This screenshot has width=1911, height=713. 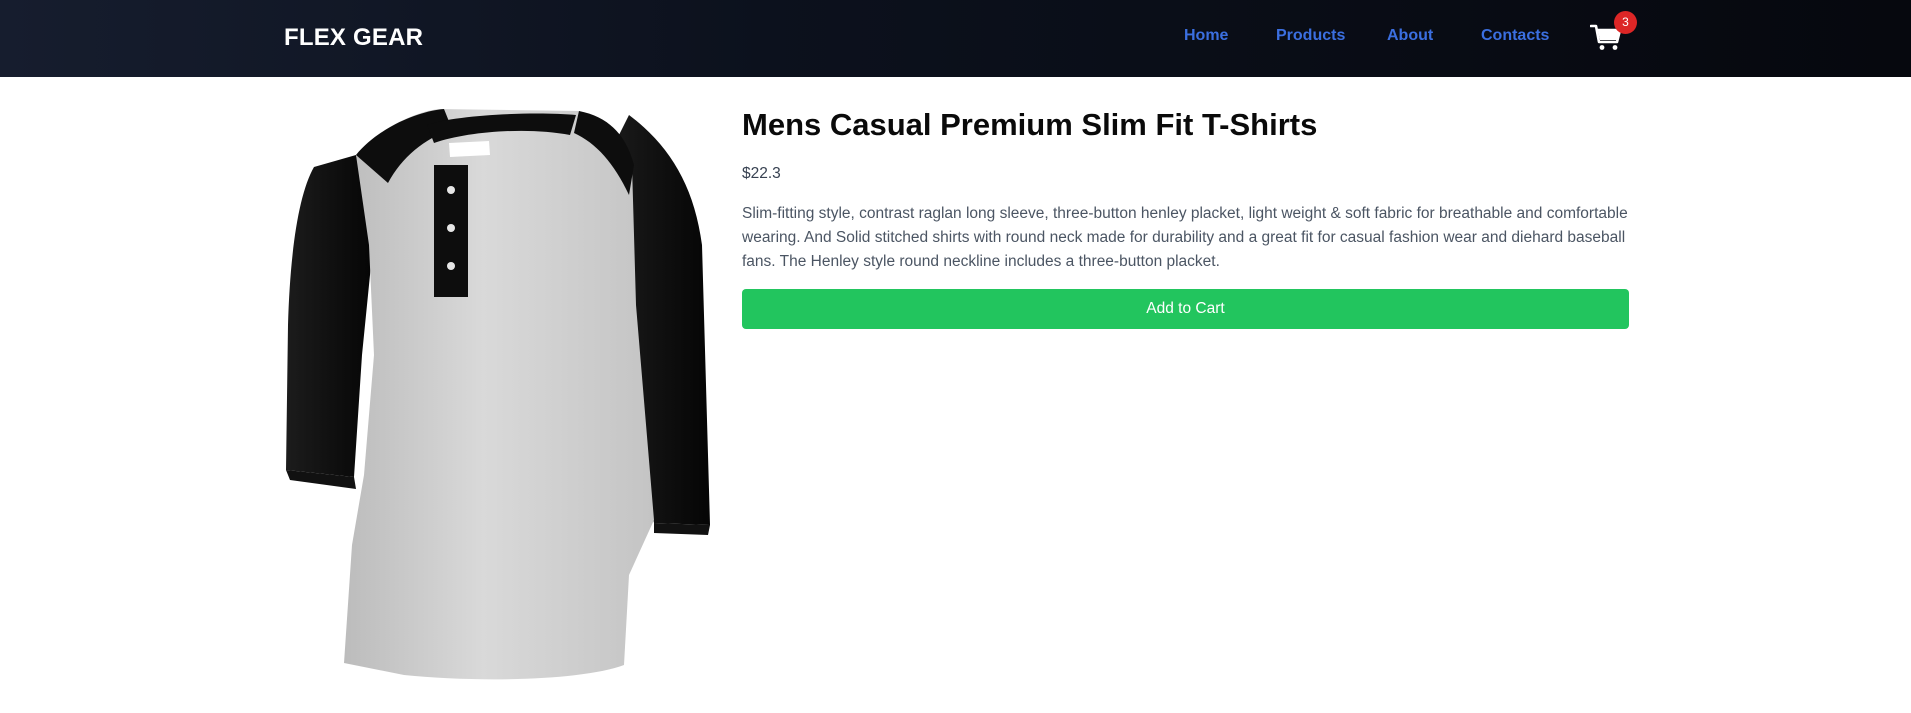 I want to click on product-title: Mens Casual Premium Slim Fit T-Shirts, so click(x=1030, y=124).